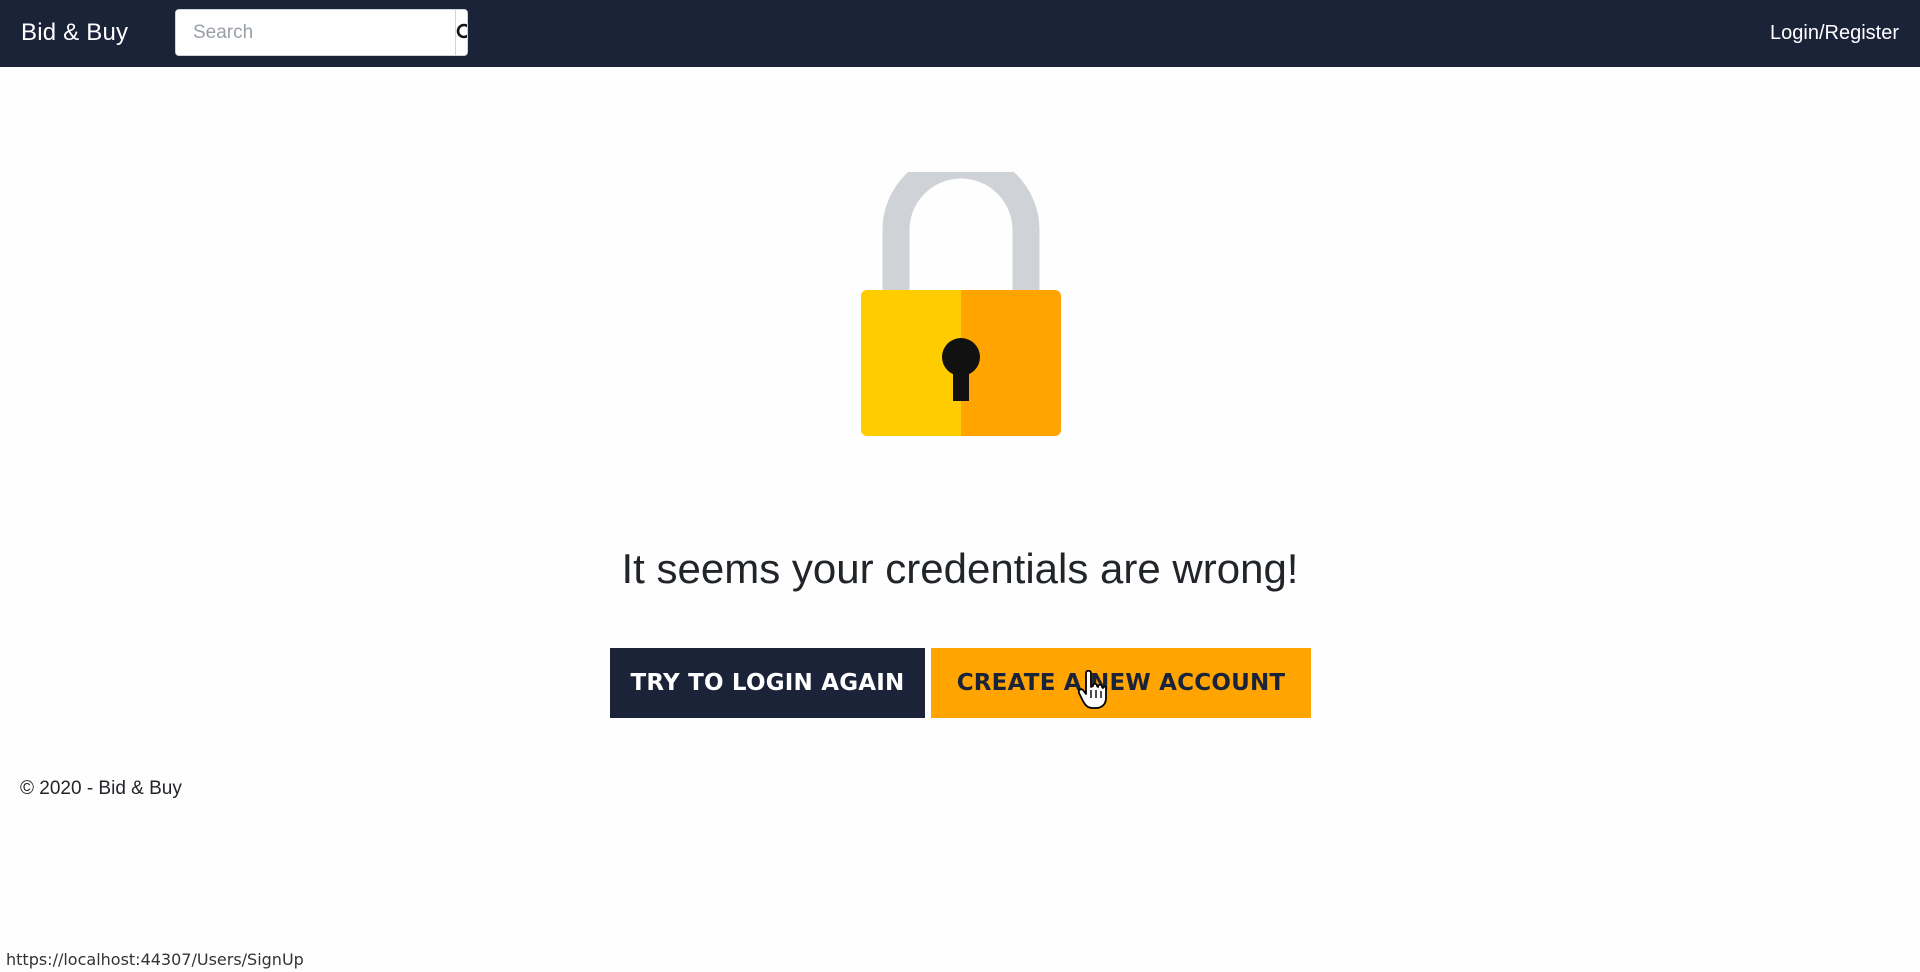 The width and height of the screenshot is (1920, 972). I want to click on search-button, so click(461, 32).